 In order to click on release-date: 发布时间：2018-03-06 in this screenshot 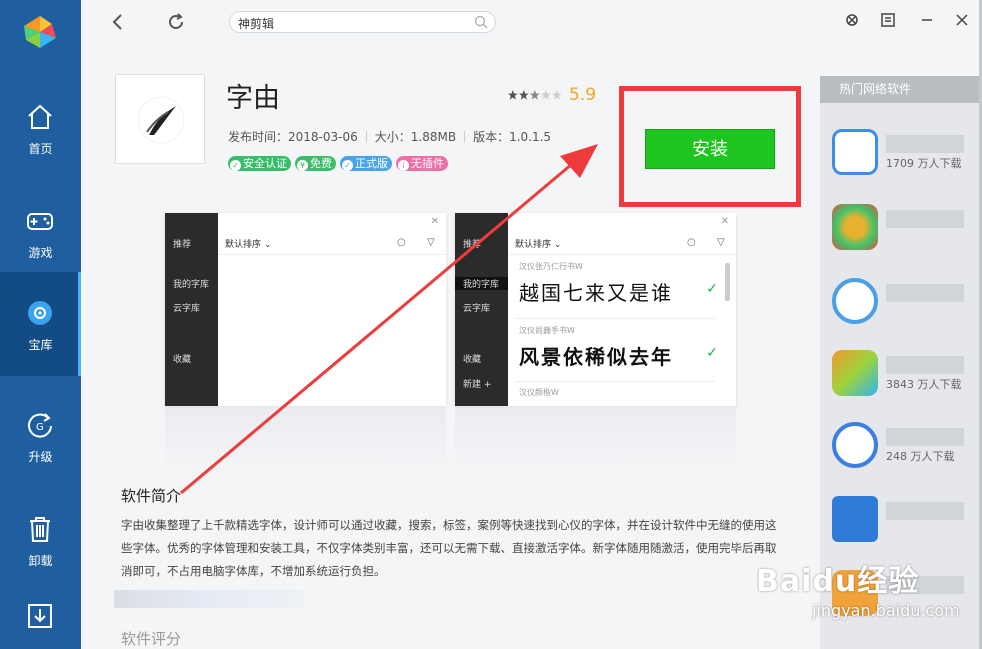, I will do `click(293, 137)`.